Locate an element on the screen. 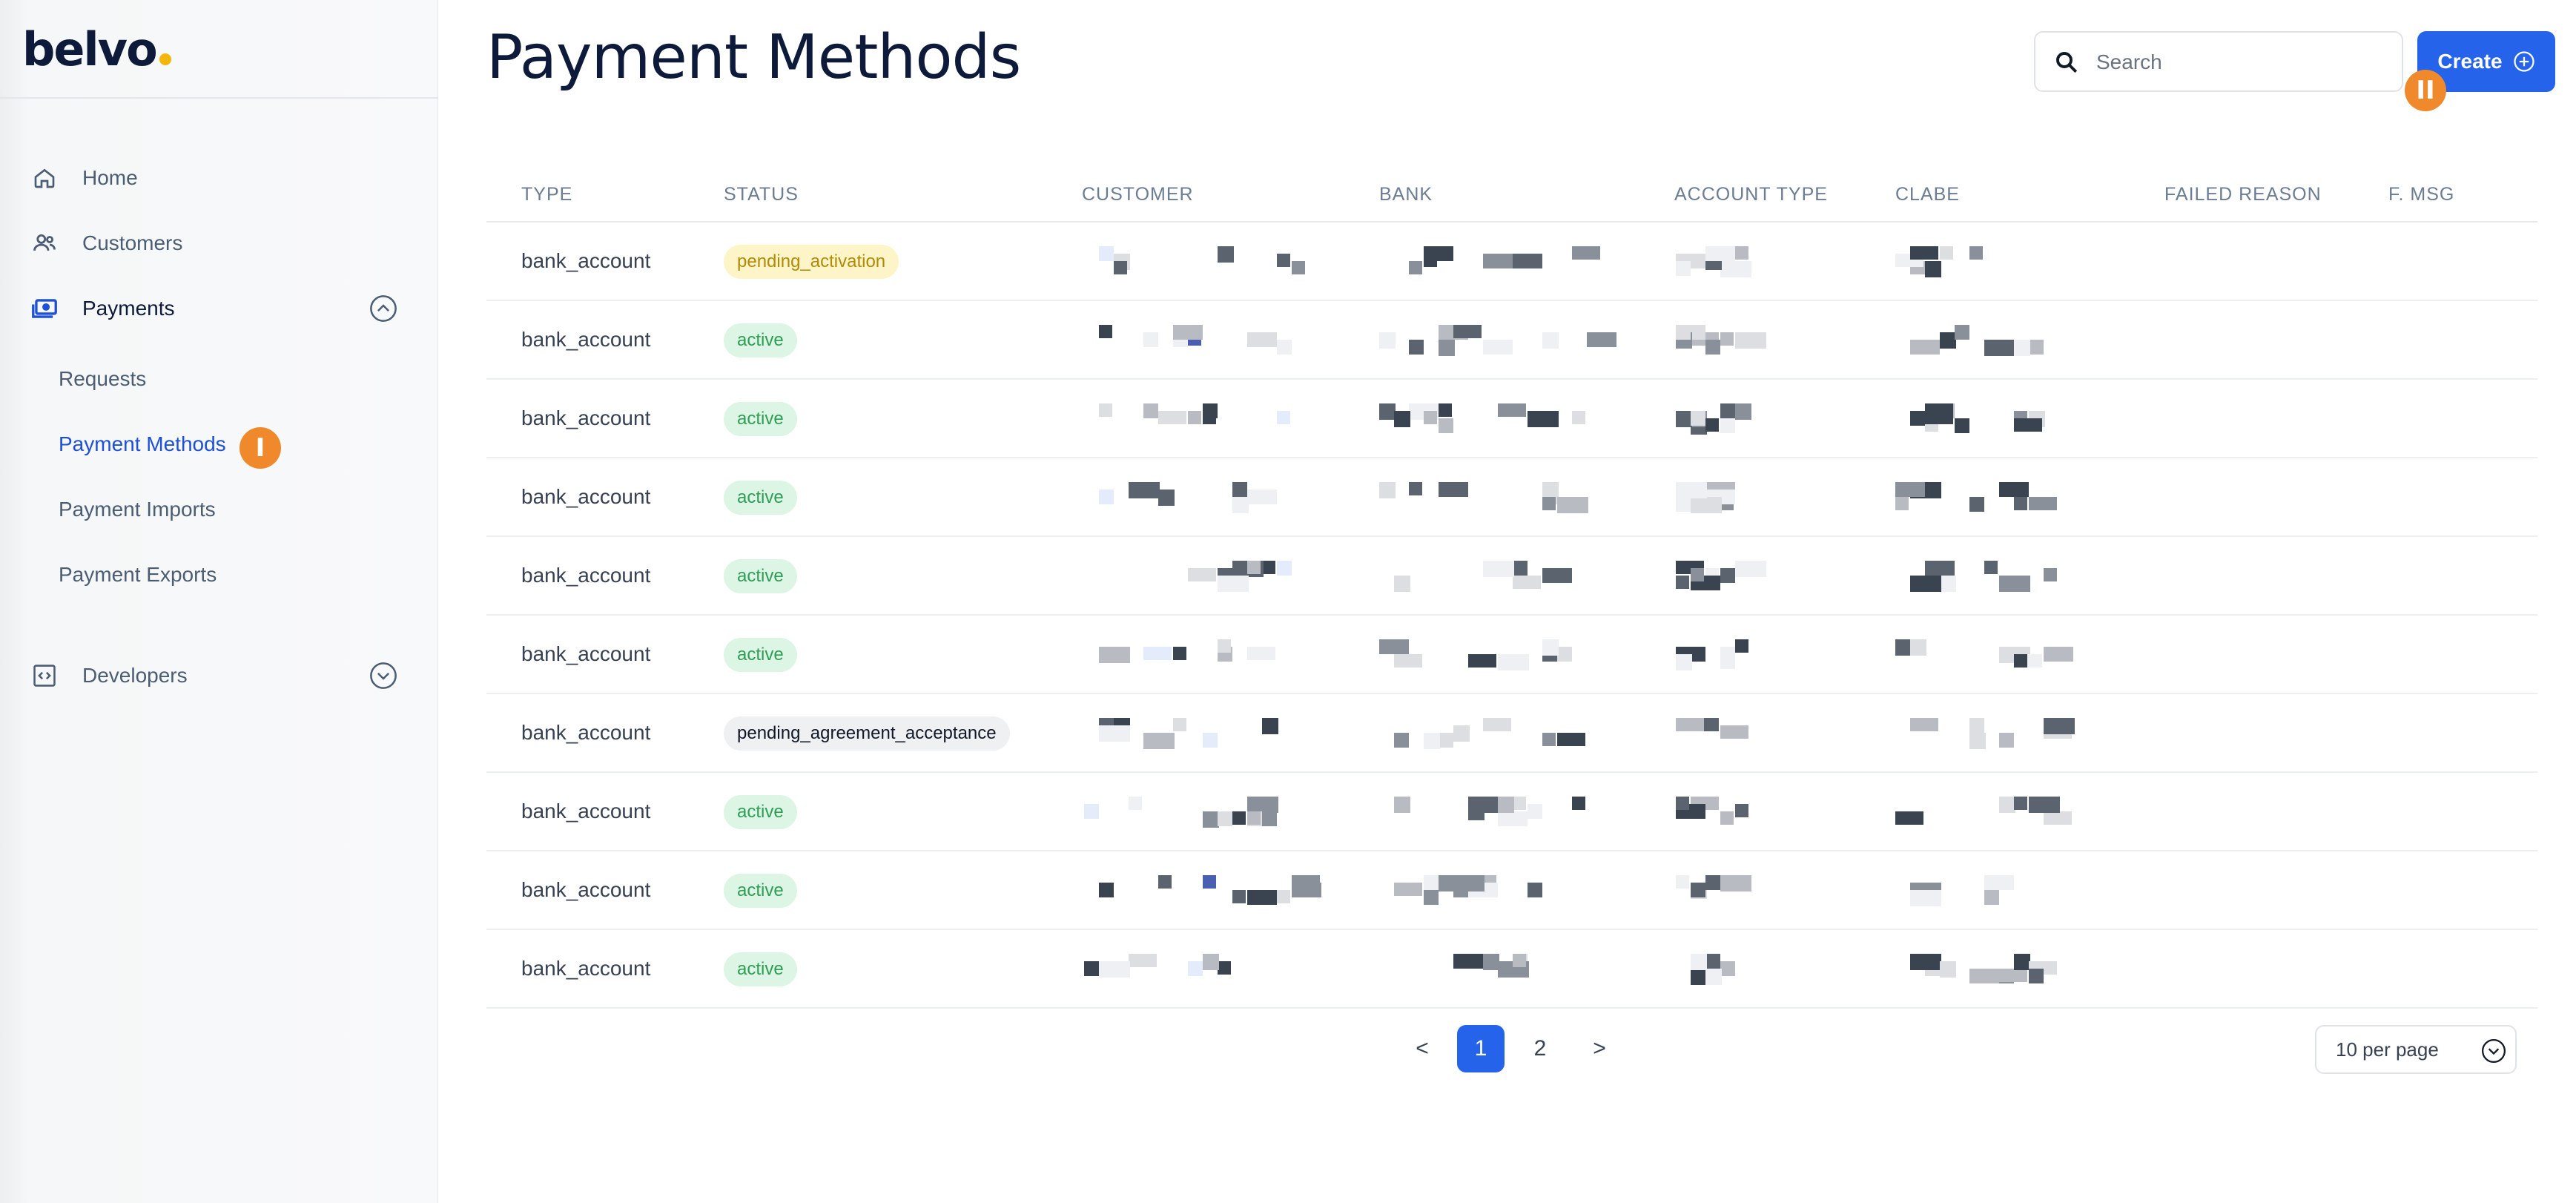 The width and height of the screenshot is (2576, 1203). pagination-page-2: 2 is located at coordinates (1540, 1048).